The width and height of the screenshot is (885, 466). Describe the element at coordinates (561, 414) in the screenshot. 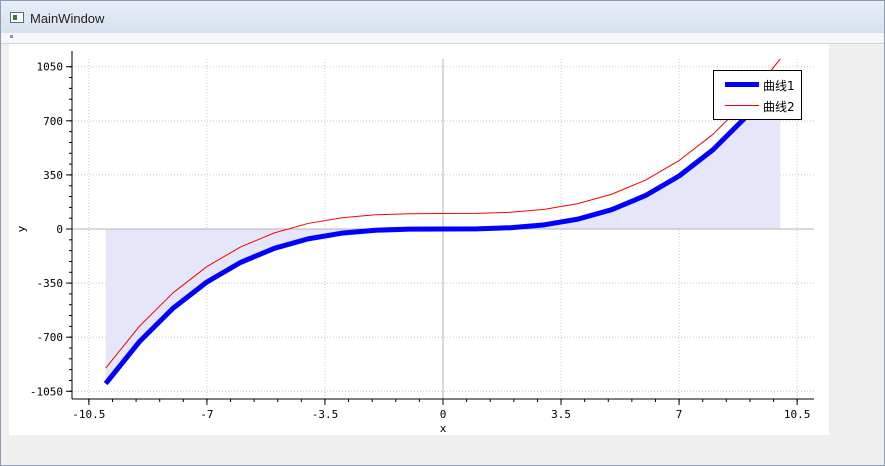

I see `x-tick-label-4: 3.5` at that location.